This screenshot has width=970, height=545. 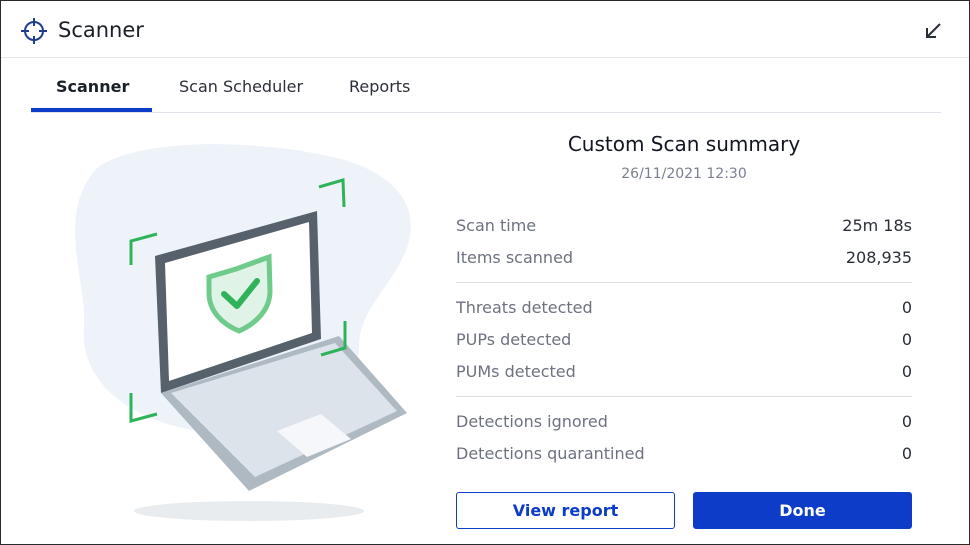 What do you see at coordinates (684, 144) in the screenshot?
I see `summary-title: Custom Scan summary` at bounding box center [684, 144].